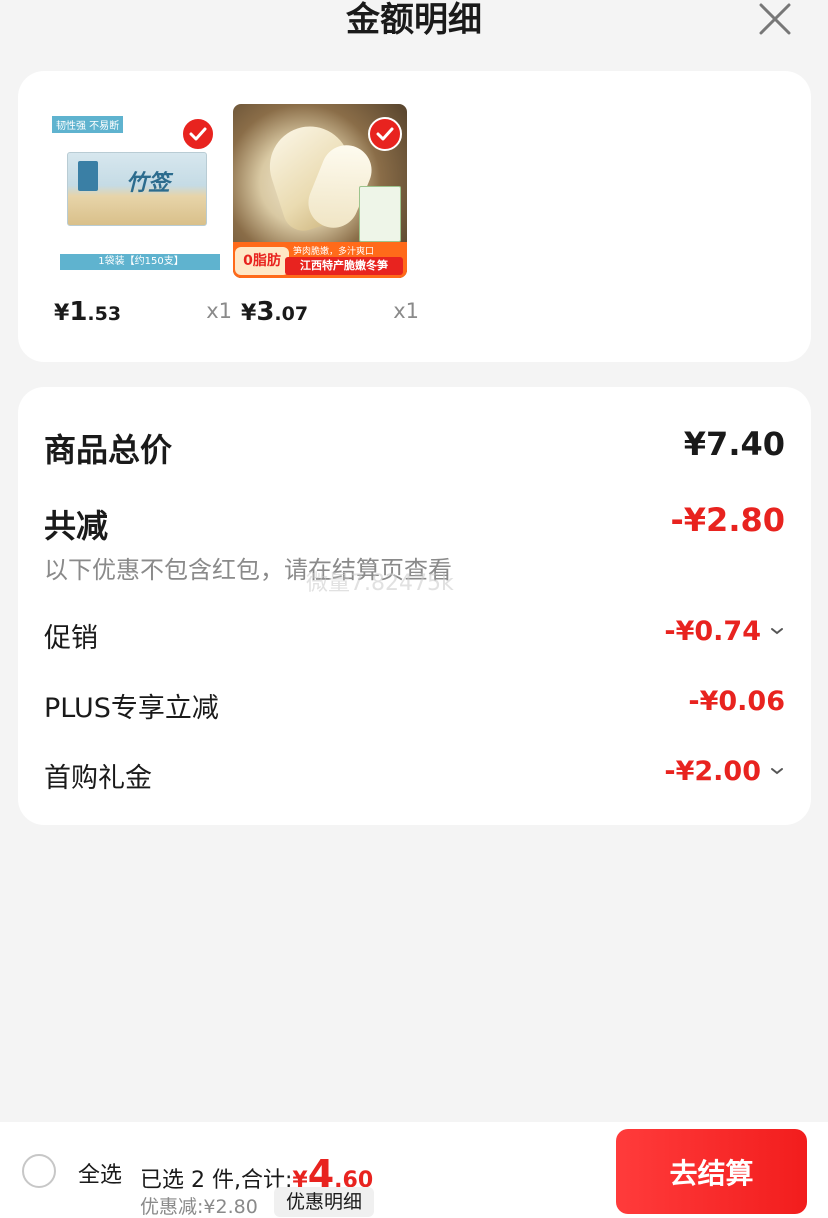  What do you see at coordinates (108, 450) in the screenshot?
I see `goods-total-label: 商品总价` at bounding box center [108, 450].